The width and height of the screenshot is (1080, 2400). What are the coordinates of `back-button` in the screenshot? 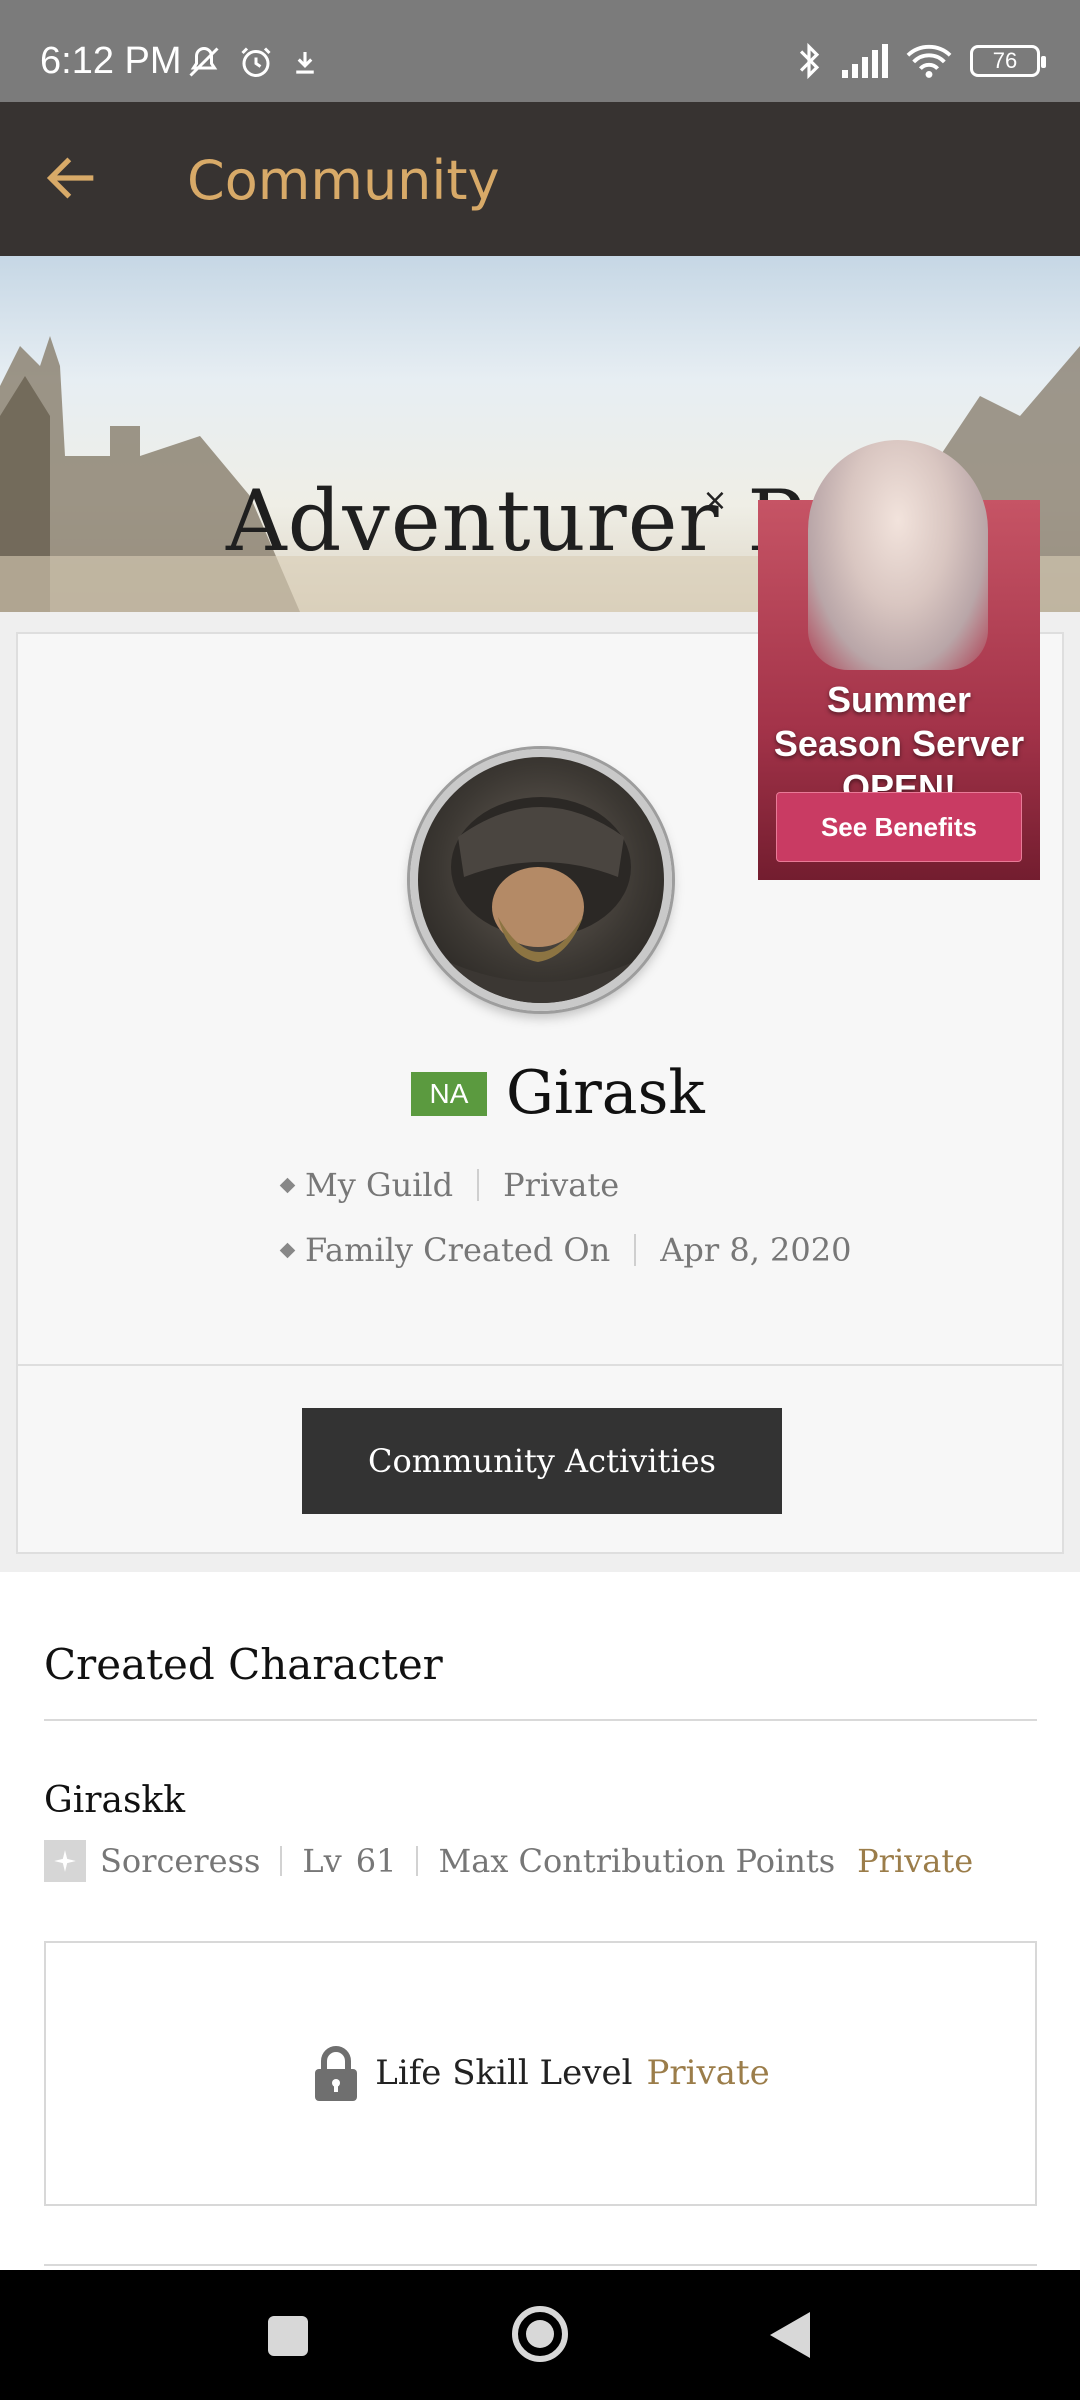 It's located at (72, 178).